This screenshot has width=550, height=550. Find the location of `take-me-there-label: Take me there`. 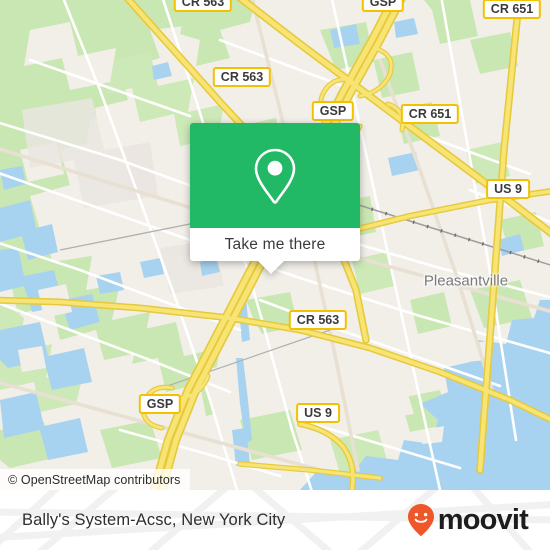

take-me-there-label: Take me there is located at coordinates (275, 244).